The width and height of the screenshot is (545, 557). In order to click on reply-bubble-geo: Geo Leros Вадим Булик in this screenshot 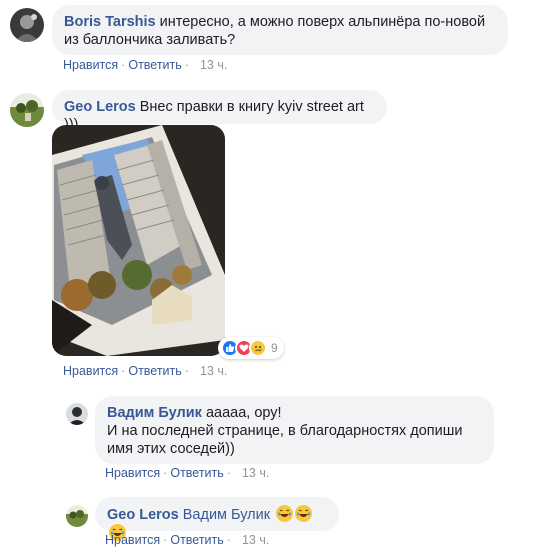, I will do `click(217, 519)`.